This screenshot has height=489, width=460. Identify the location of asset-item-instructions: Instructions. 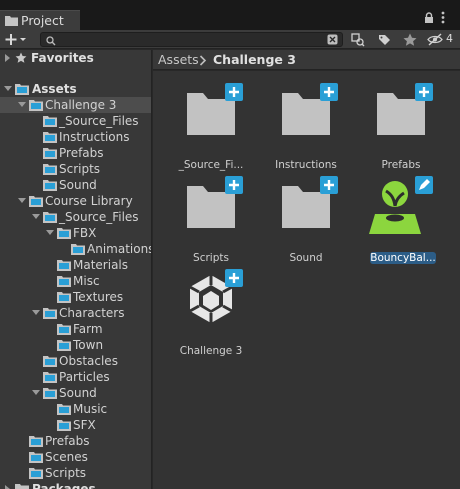
(306, 128).